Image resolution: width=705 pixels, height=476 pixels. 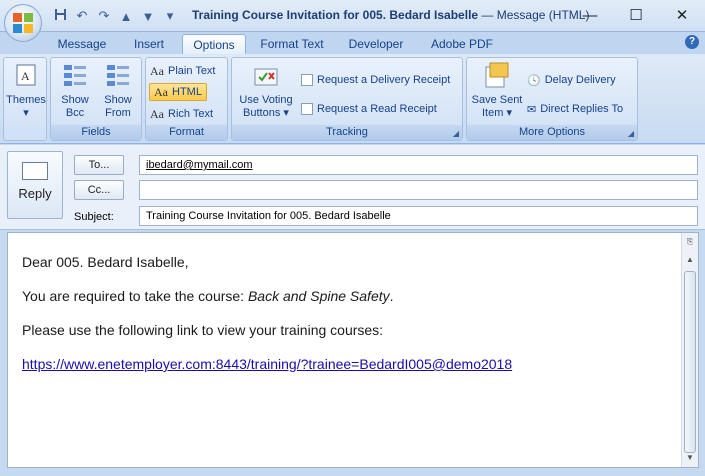 What do you see at coordinates (590, 15) in the screenshot?
I see `minimize-icon: —` at bounding box center [590, 15].